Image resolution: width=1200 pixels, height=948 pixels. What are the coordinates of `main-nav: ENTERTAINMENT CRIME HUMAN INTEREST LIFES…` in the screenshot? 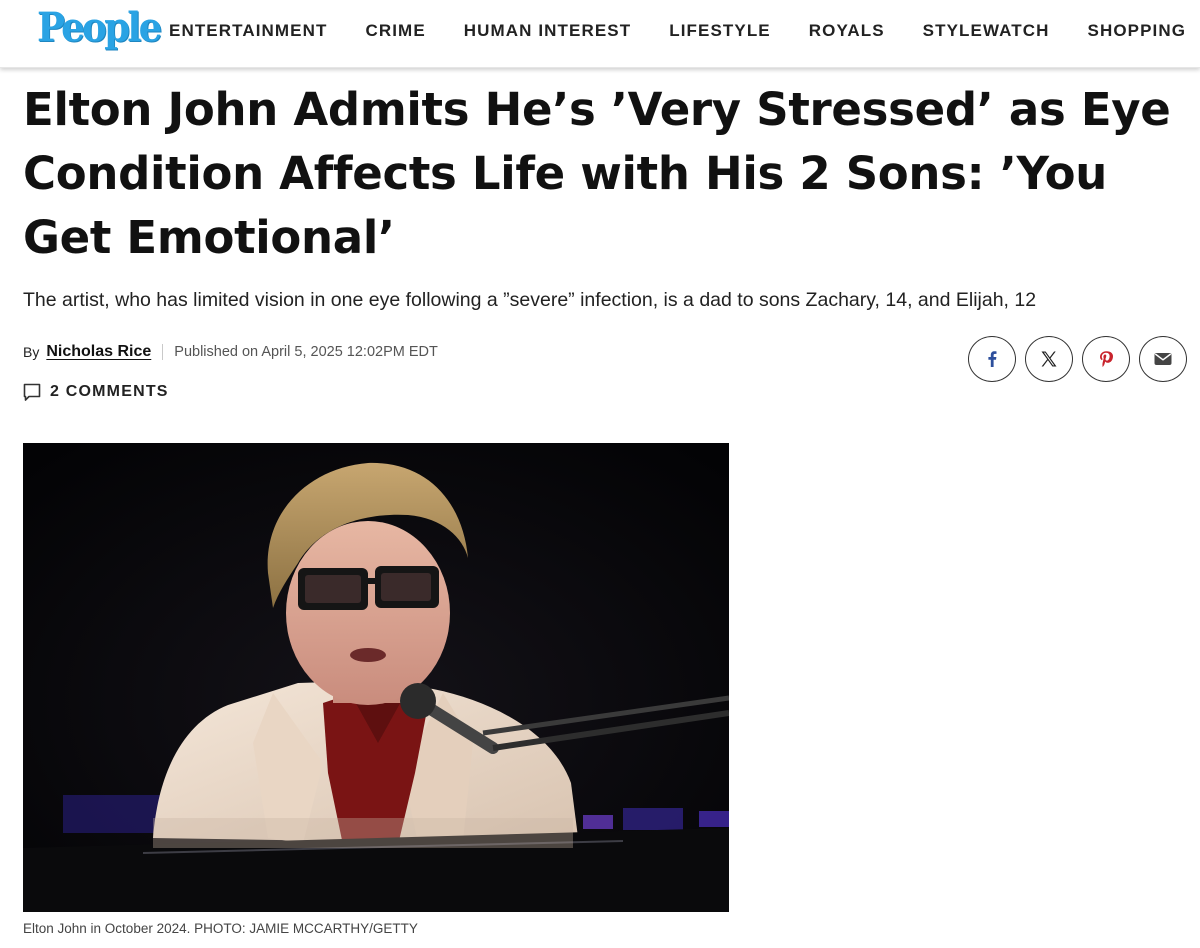 It's located at (675, 31).